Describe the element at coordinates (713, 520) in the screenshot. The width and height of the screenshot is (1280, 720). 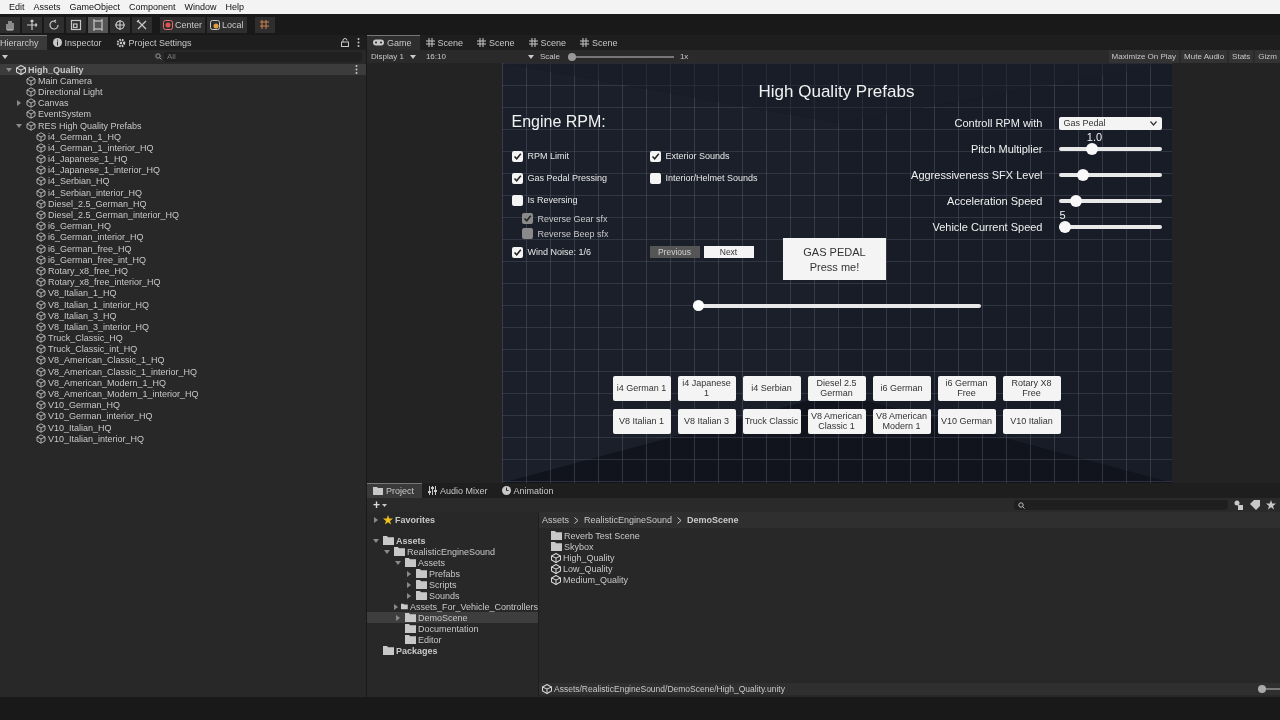
I see `breadcrumb-item: DemoScene` at that location.